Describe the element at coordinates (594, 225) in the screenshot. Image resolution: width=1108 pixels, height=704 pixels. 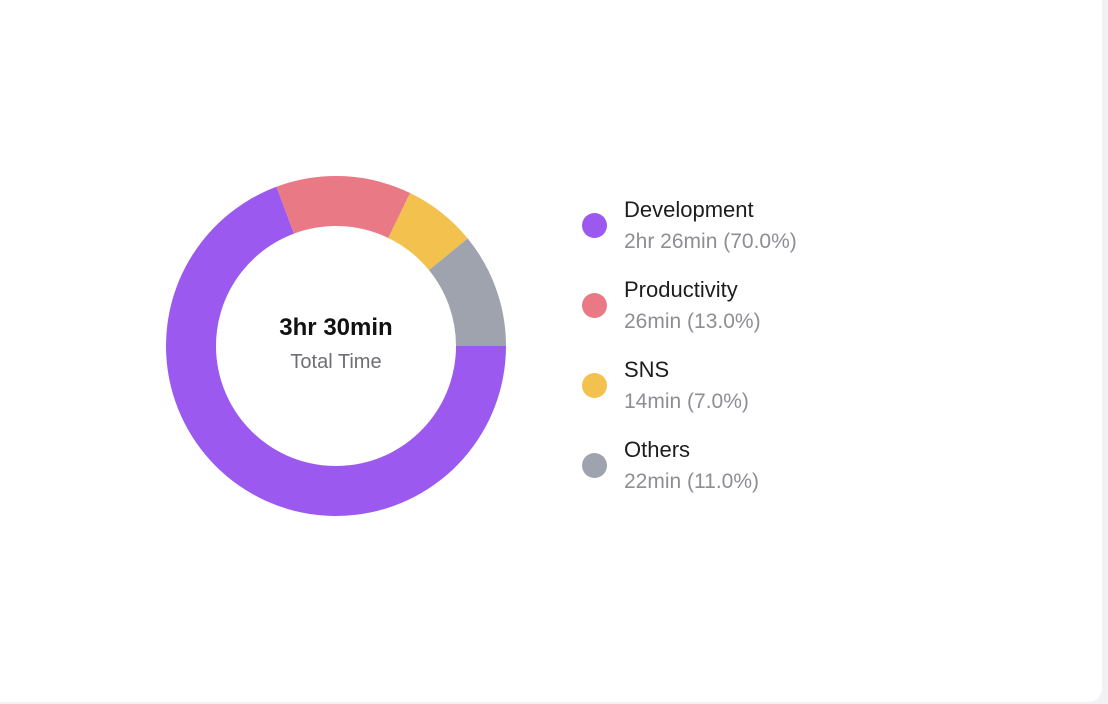
I see `legend-dot-development` at that location.